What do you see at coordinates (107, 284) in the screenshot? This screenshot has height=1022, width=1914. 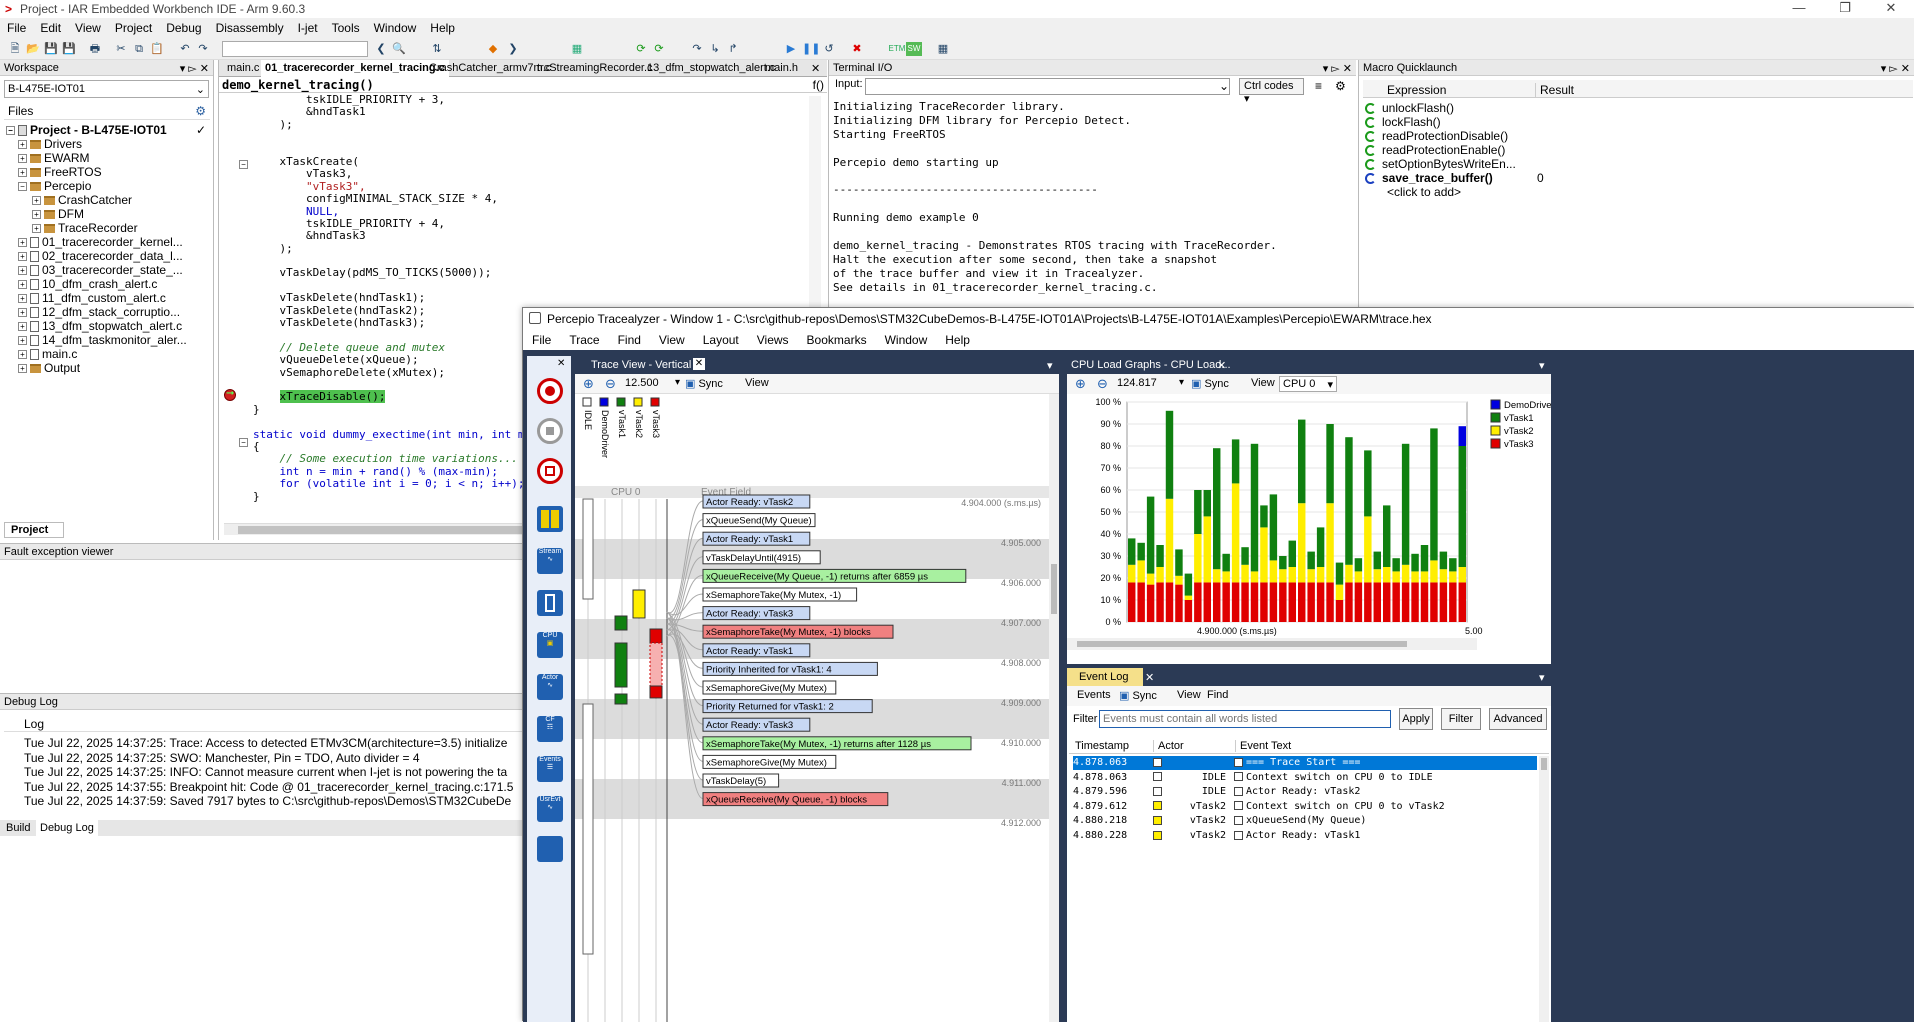 I see `tree-item: +10_dfm_crash_alert.c` at bounding box center [107, 284].